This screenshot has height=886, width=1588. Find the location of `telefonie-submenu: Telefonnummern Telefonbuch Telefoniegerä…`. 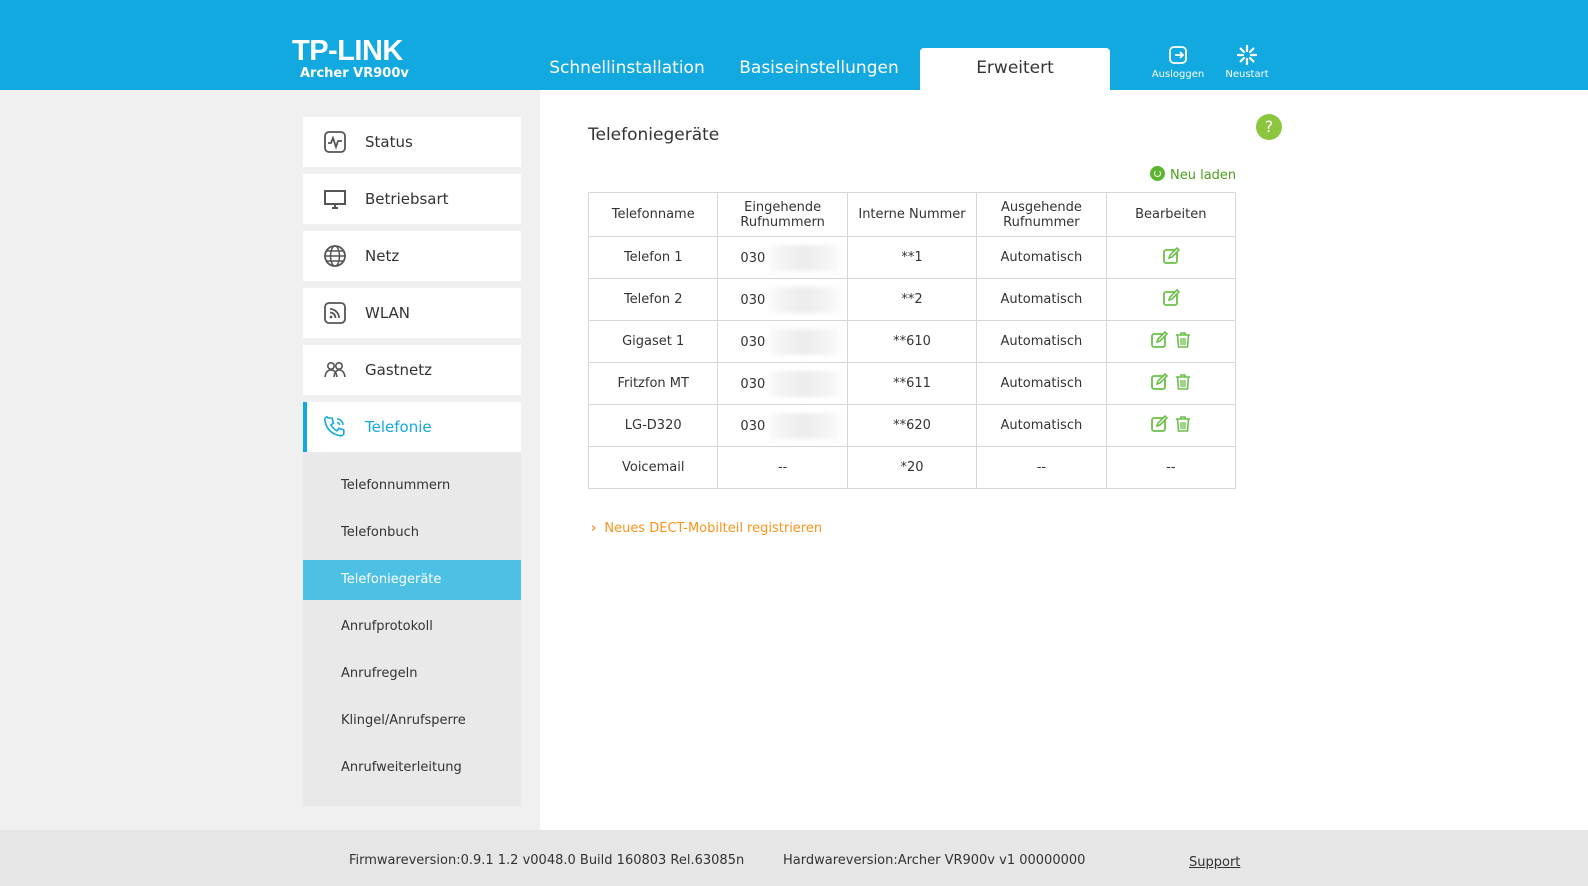

telefonie-submenu: Telefonnummern Telefonbuch Telefoniegerä… is located at coordinates (412, 629).